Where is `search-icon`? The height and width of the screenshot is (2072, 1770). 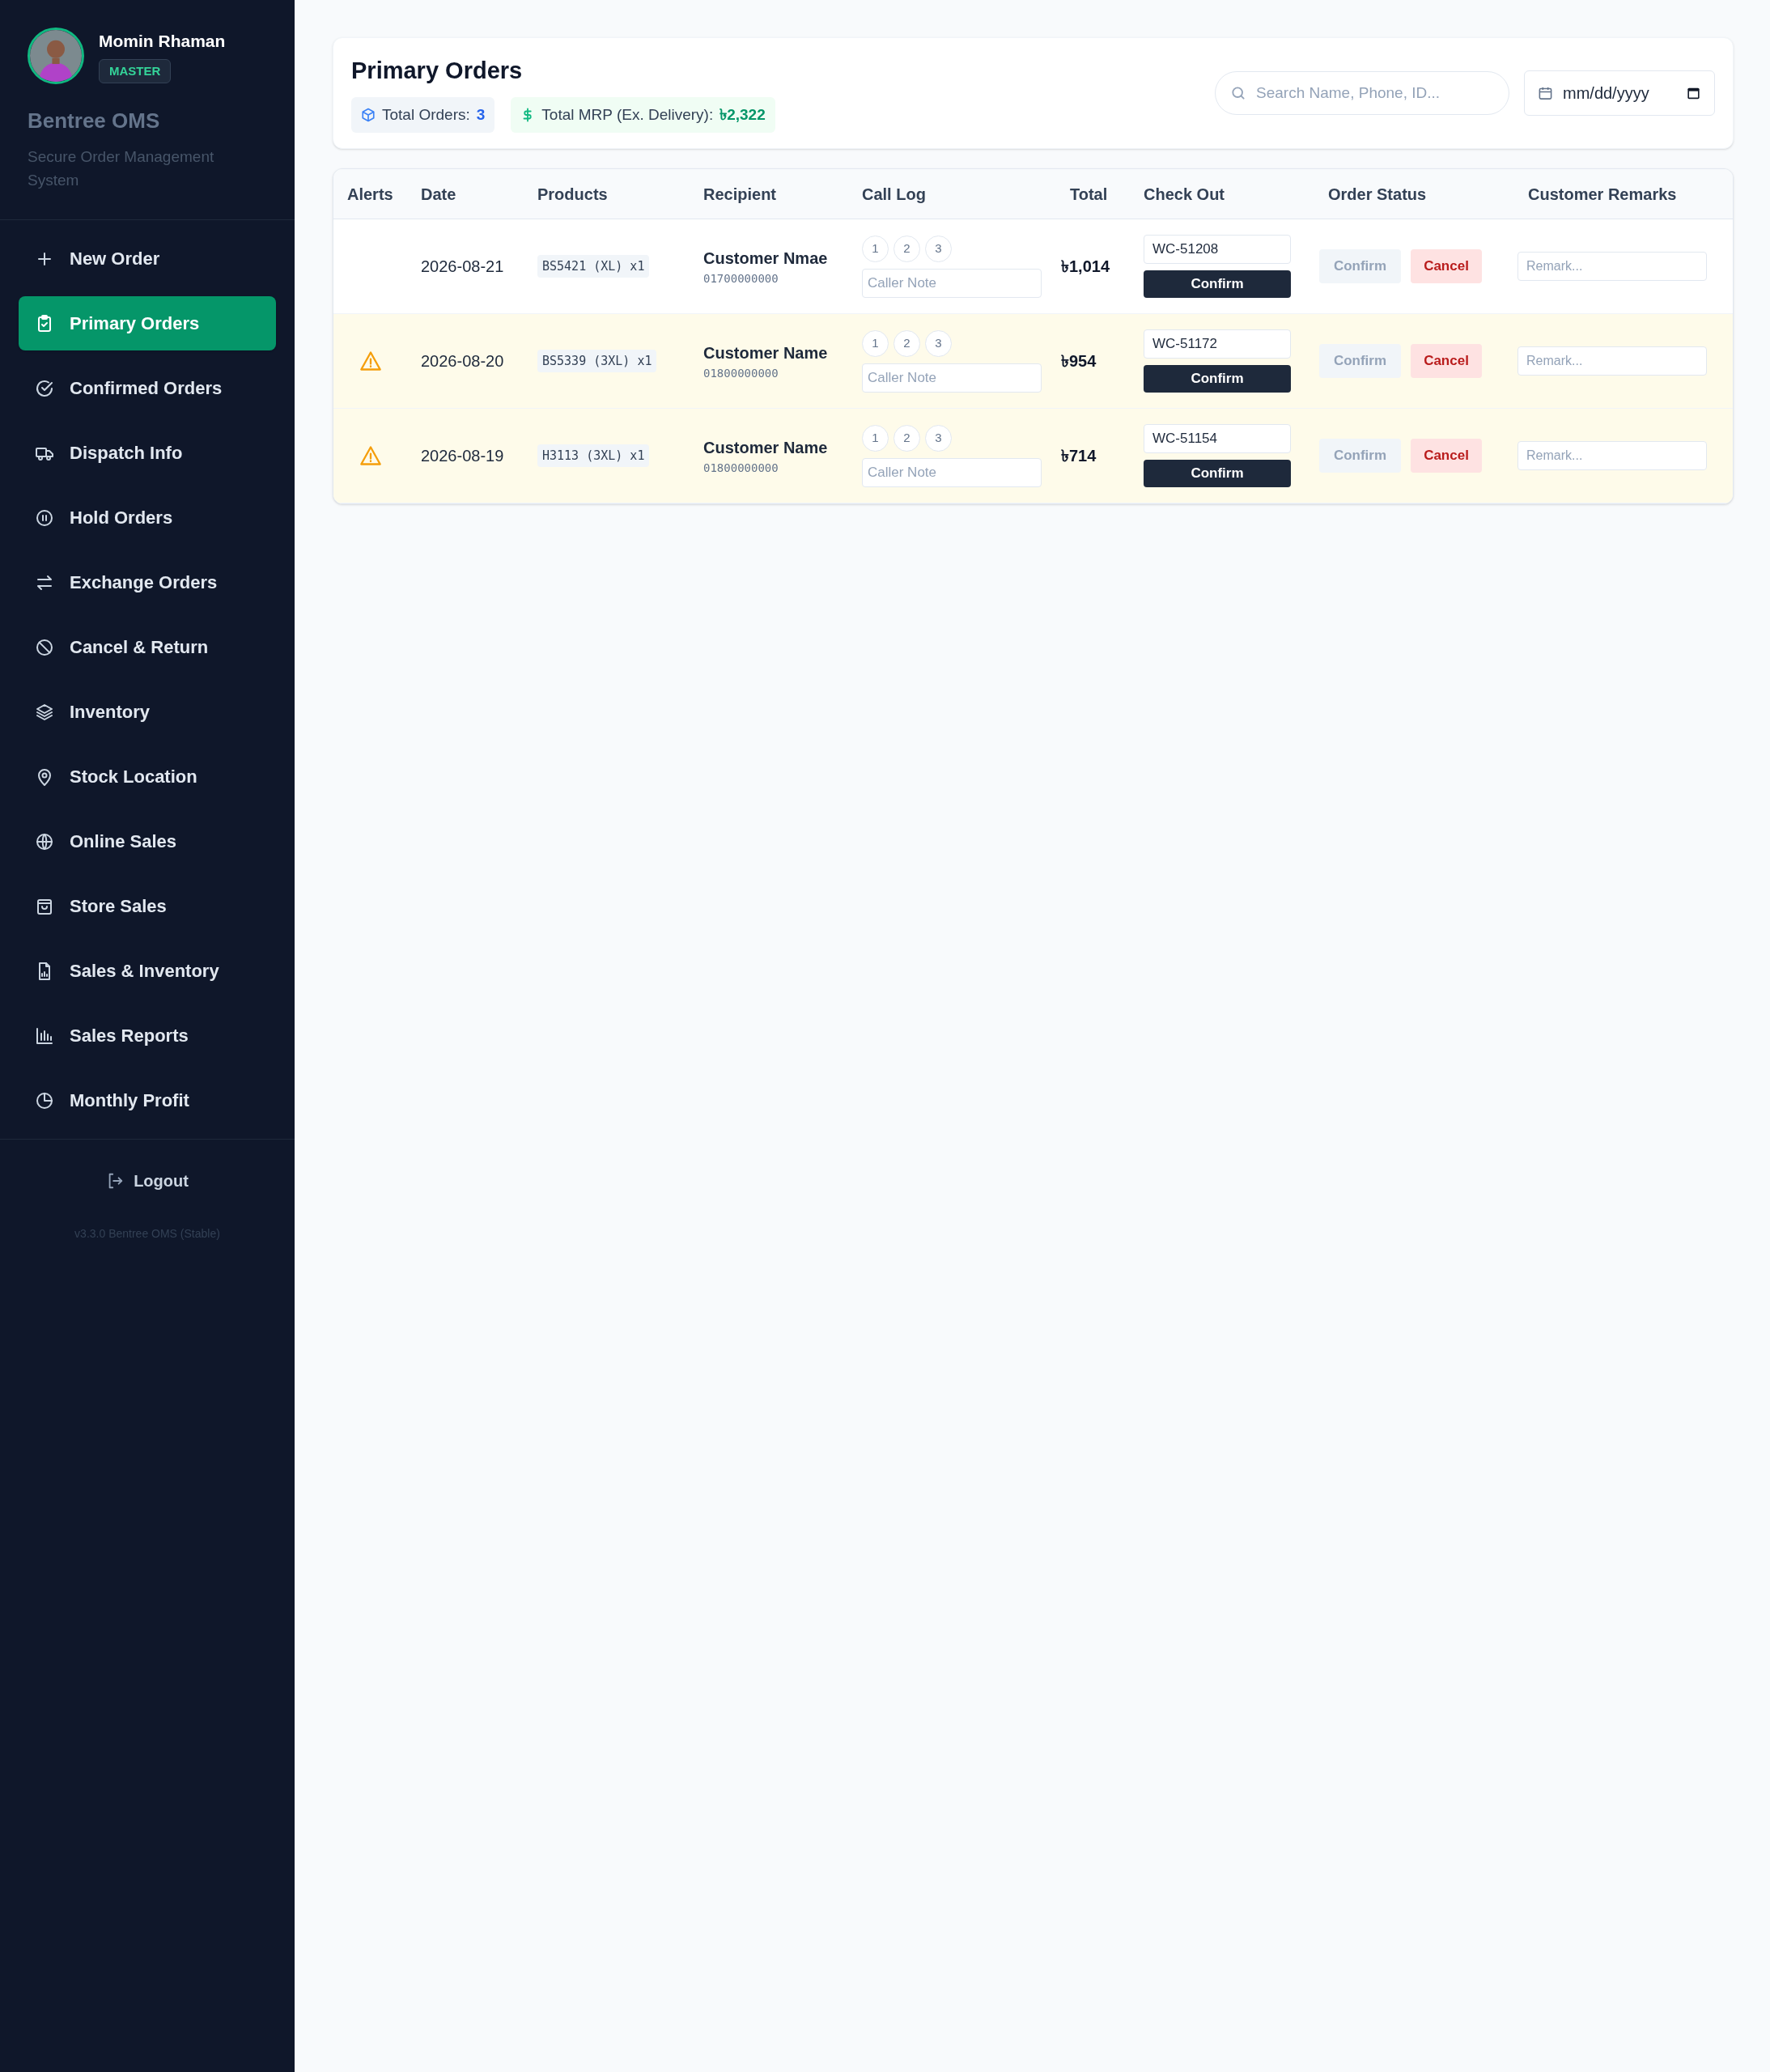 search-icon is located at coordinates (1238, 93).